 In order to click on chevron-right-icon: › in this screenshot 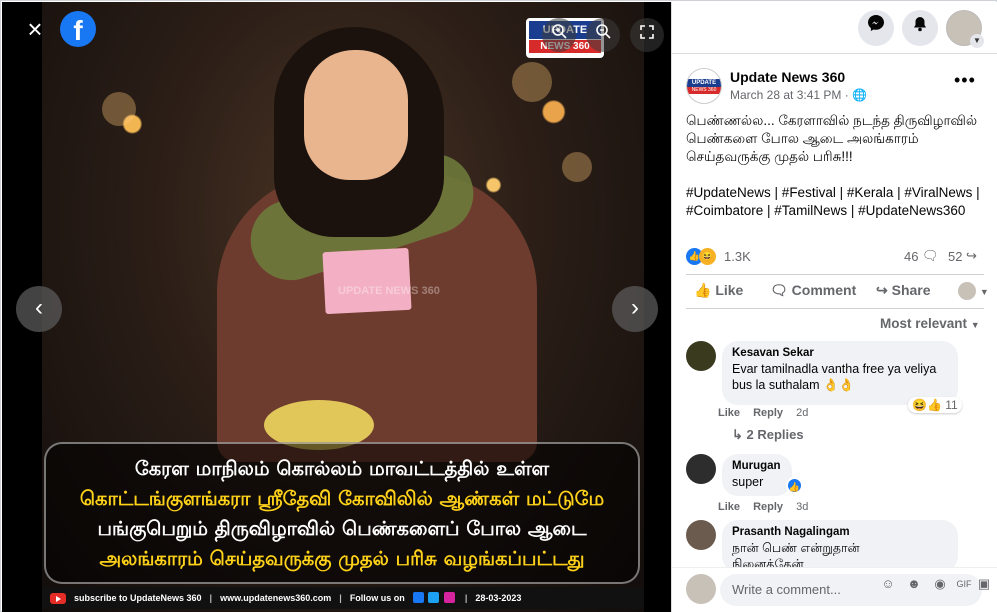, I will do `click(635, 307)`.